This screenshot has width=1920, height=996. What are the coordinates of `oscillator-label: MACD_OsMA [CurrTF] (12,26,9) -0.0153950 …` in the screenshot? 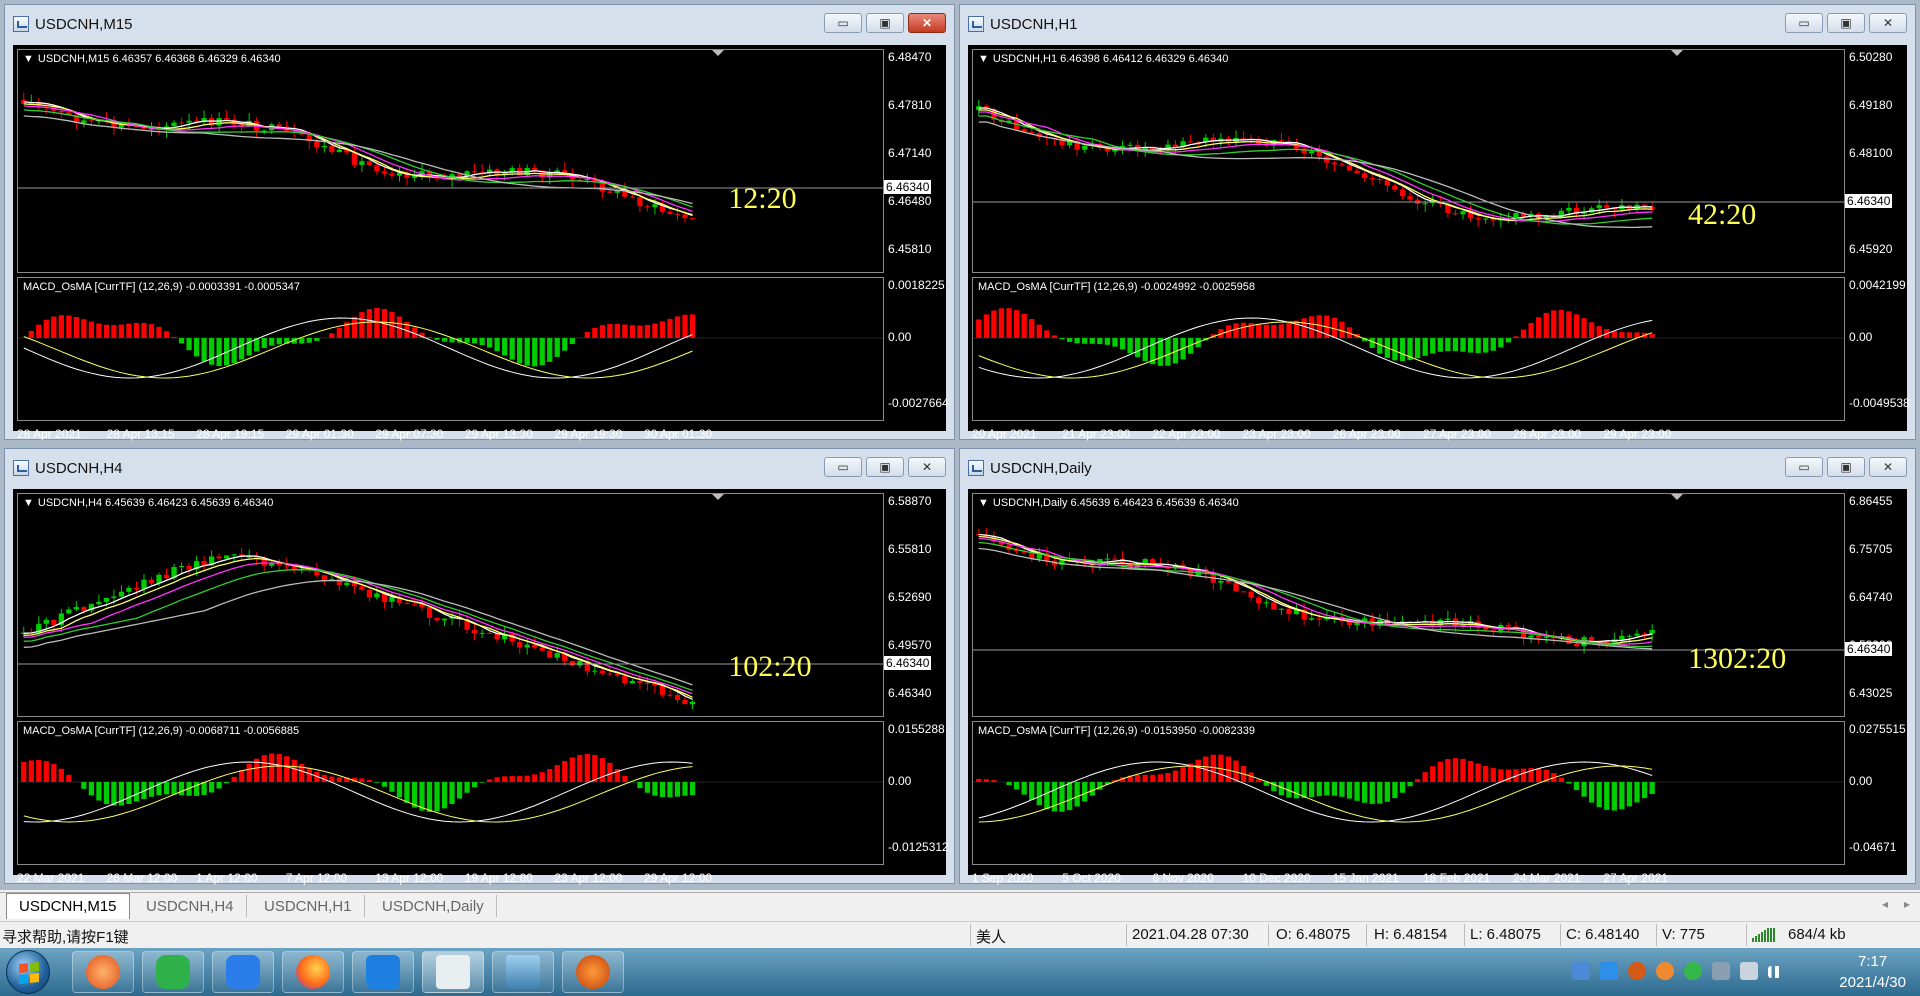 It's located at (1116, 731).